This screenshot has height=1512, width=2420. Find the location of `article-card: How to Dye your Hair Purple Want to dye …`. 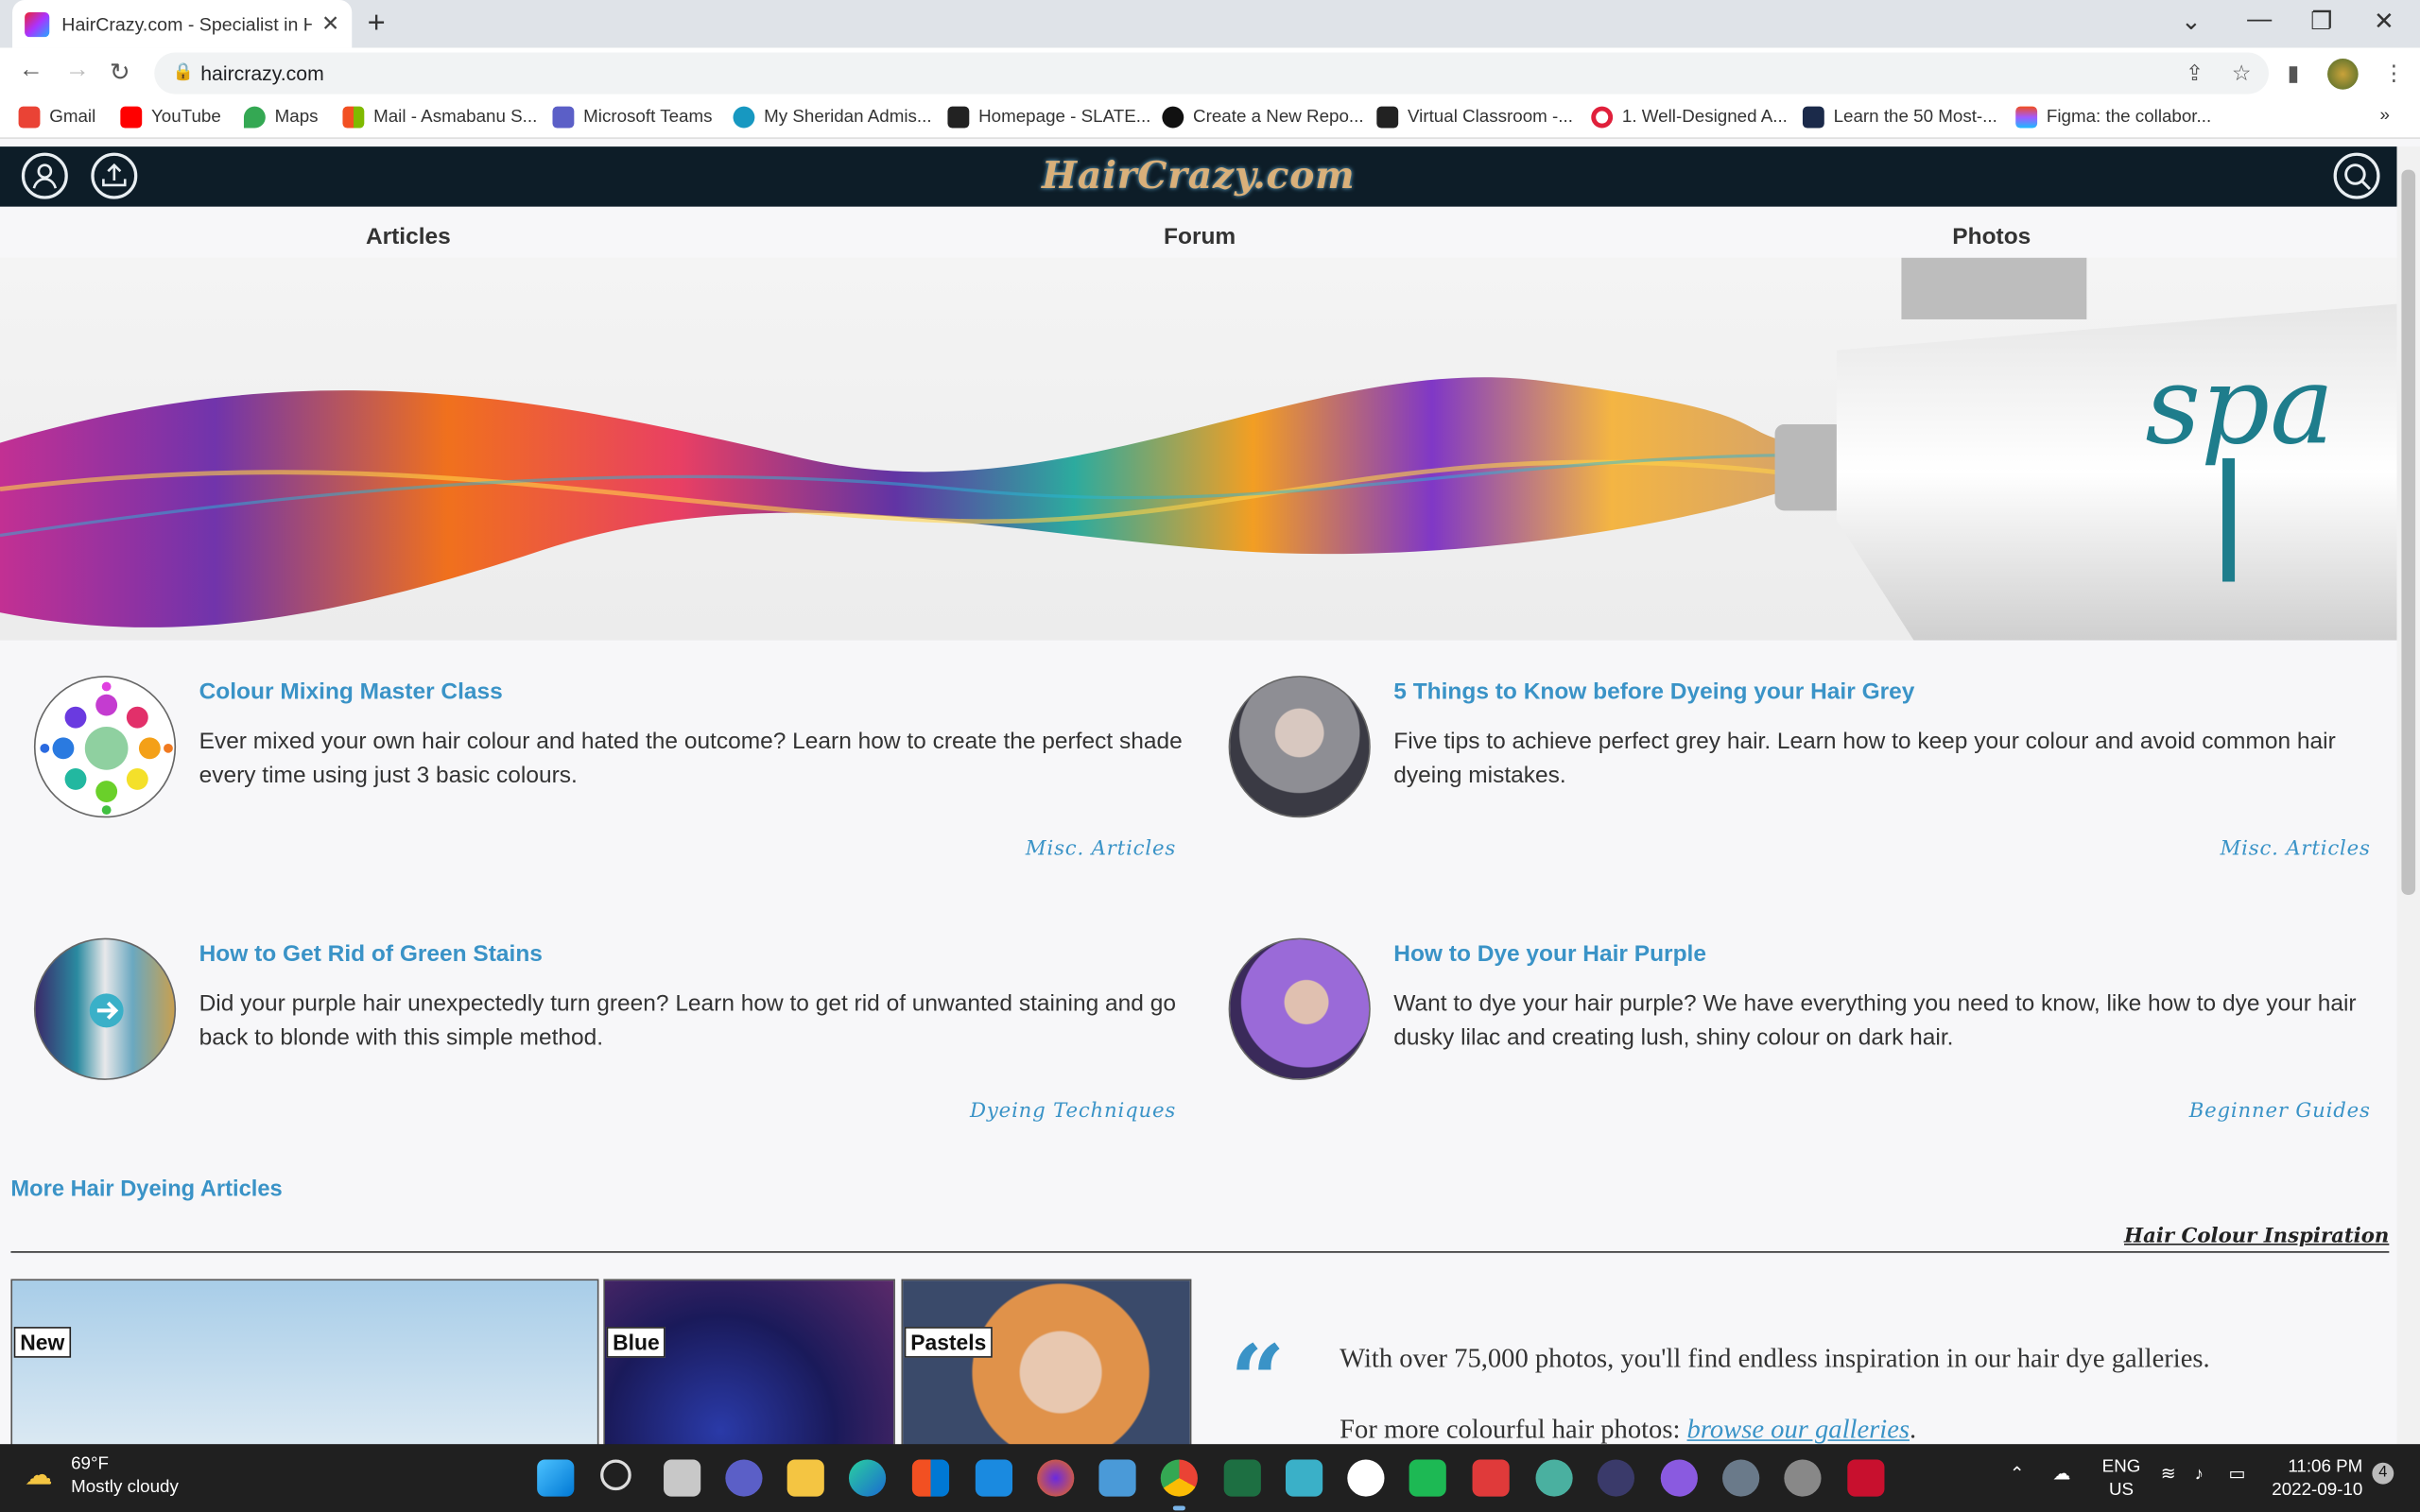

article-card: How to Dye your Hair Purple Want to dye … is located at coordinates (1800, 1061).